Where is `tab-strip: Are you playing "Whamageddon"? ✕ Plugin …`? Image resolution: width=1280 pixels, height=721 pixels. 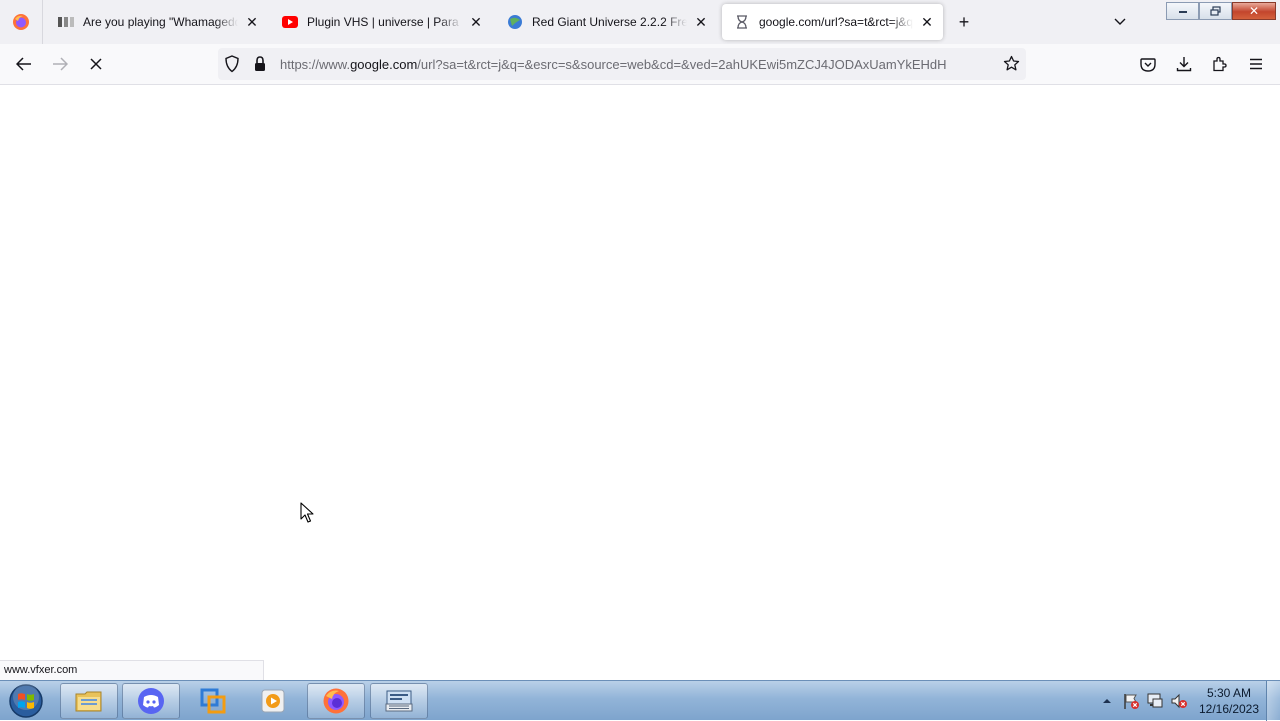 tab-strip: Are you playing "Whamageddon"? ✕ Plugin … is located at coordinates (640, 22).